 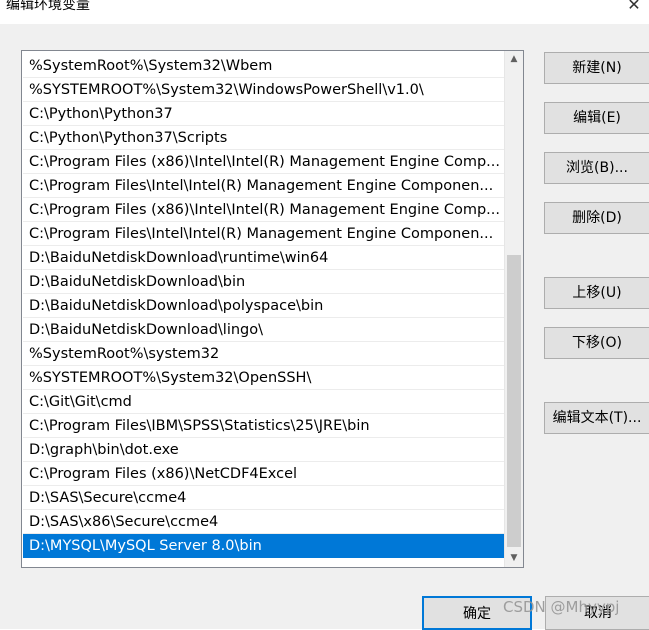 What do you see at coordinates (263, 546) in the screenshot?
I see `path-list-item: D:\MYSQL\MySQL Server 8.0\bin` at bounding box center [263, 546].